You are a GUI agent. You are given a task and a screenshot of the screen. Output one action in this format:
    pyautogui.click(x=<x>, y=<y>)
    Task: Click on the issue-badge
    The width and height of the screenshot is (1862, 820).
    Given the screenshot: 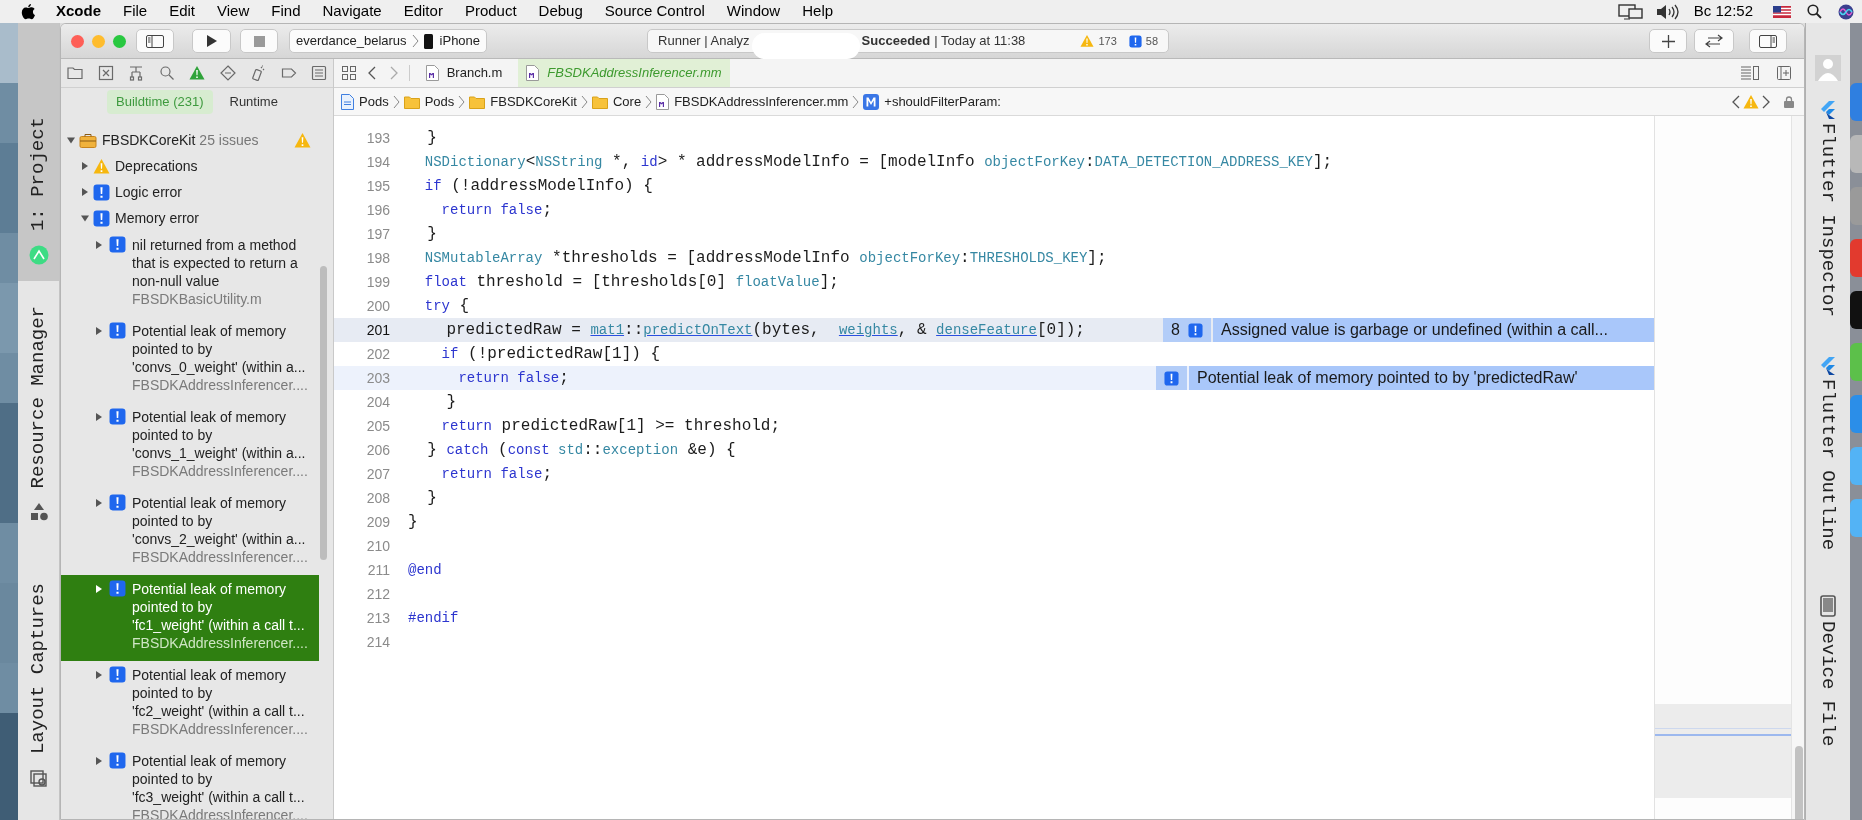 What is the action you would take?
    pyautogui.click(x=1171, y=378)
    